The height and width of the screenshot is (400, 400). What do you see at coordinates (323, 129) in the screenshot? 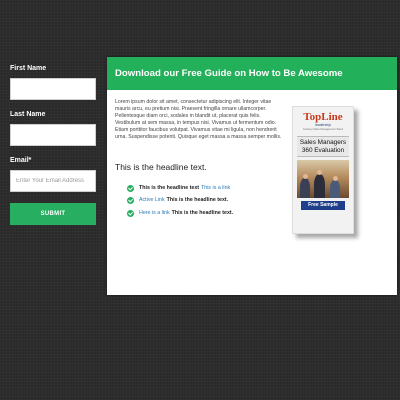
I see `book-tagline: Growing Sales Management Talent` at bounding box center [323, 129].